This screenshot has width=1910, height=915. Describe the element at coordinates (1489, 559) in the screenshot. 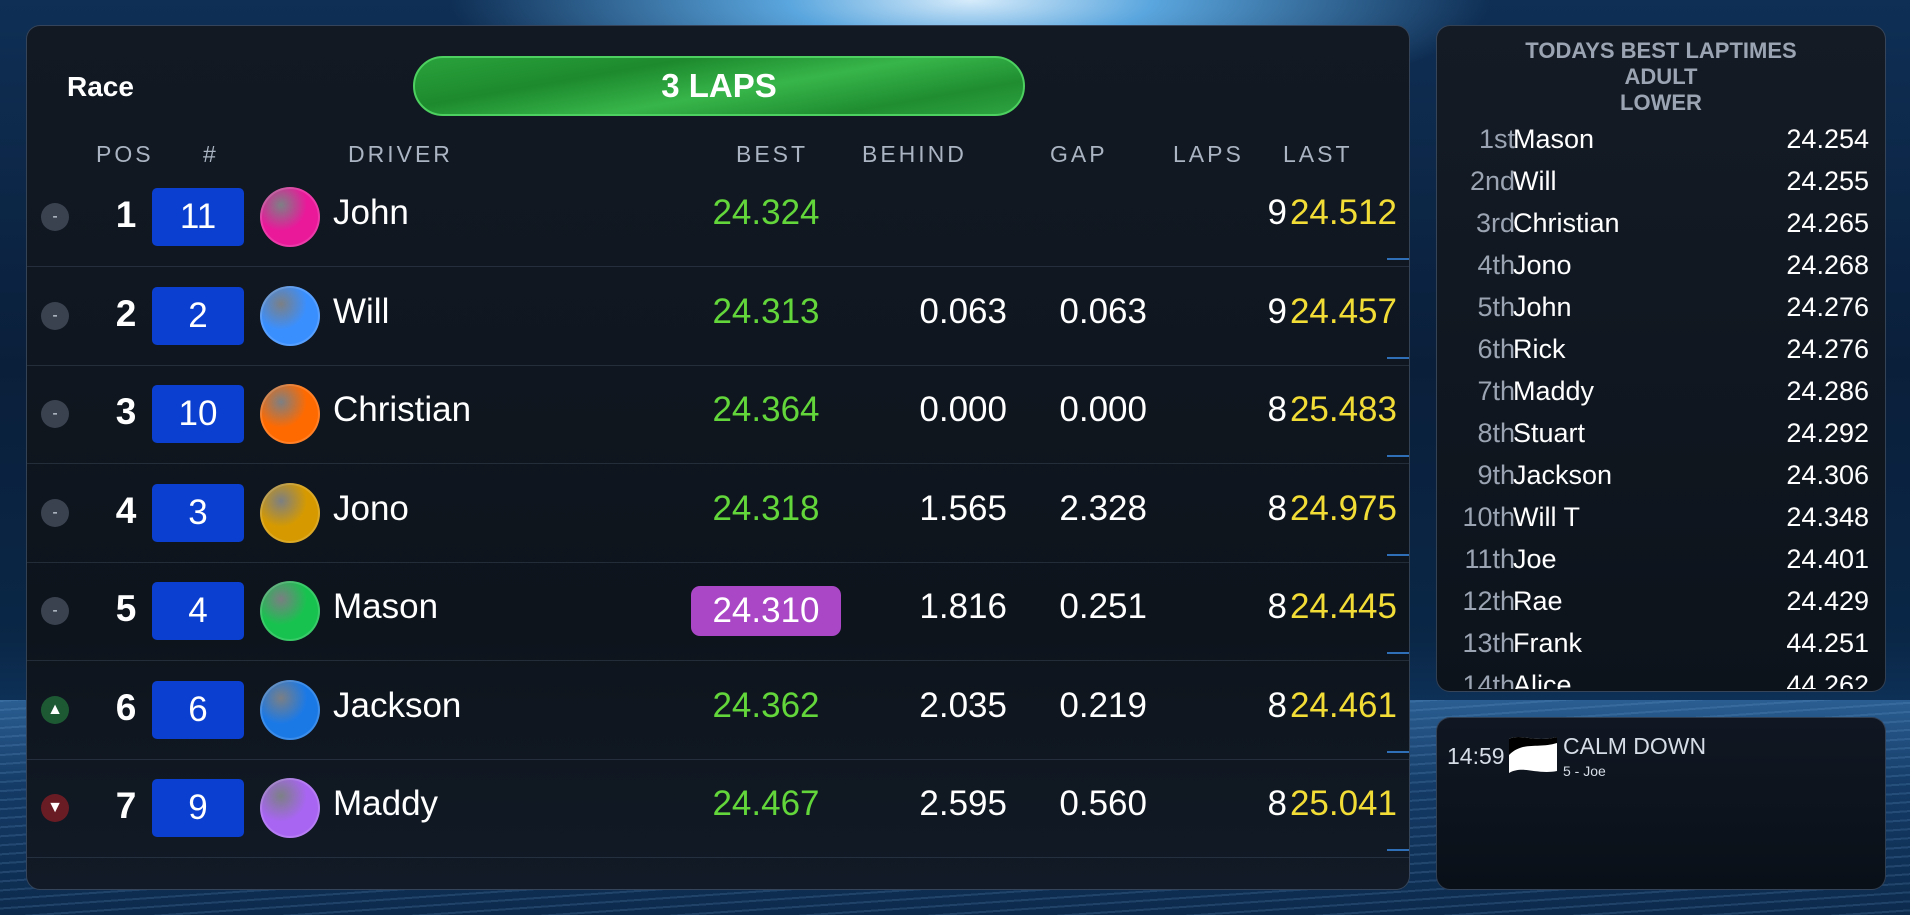

I see `best-laptime-rank: 11th` at that location.